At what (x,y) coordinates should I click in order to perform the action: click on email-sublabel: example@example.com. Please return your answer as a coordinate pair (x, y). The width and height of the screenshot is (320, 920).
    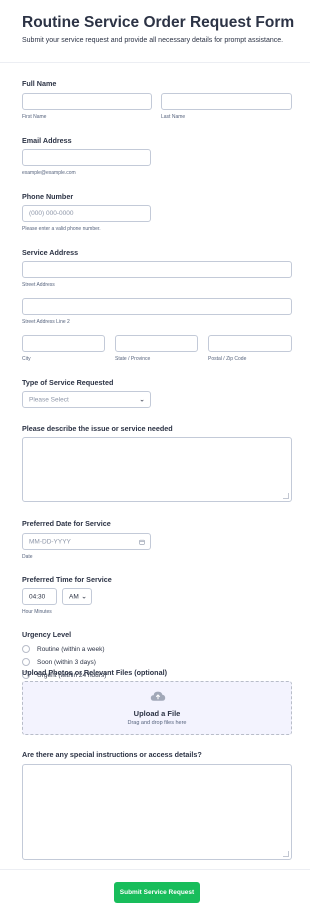
    Looking at the image, I should click on (49, 173).